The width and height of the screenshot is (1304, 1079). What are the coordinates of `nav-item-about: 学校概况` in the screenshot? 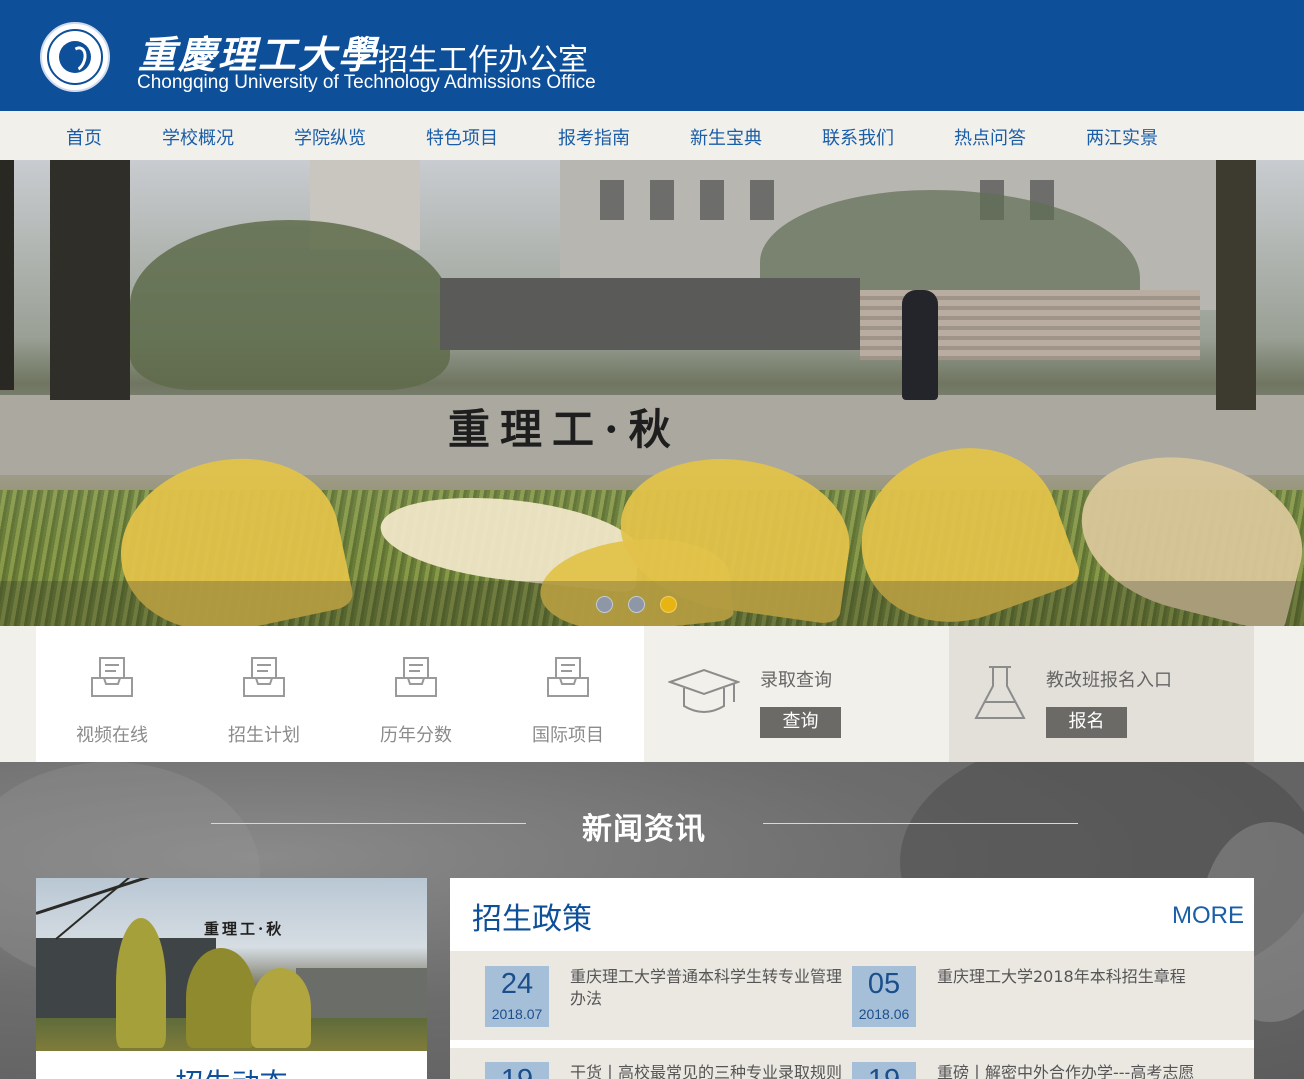 It's located at (198, 137).